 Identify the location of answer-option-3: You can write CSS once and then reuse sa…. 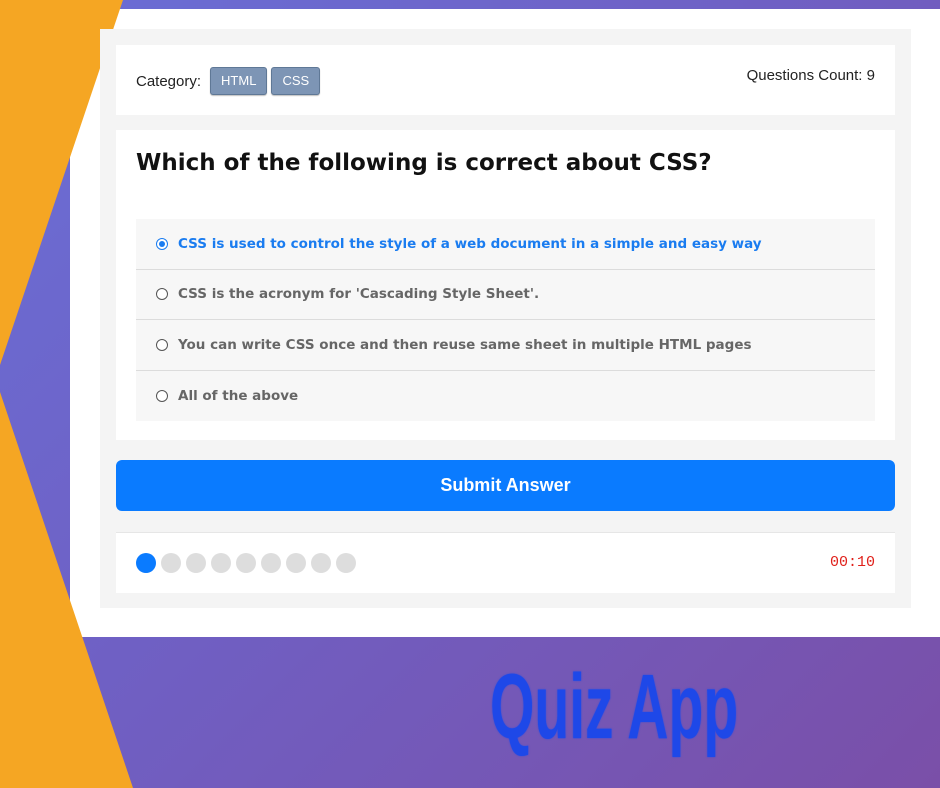
(505, 345).